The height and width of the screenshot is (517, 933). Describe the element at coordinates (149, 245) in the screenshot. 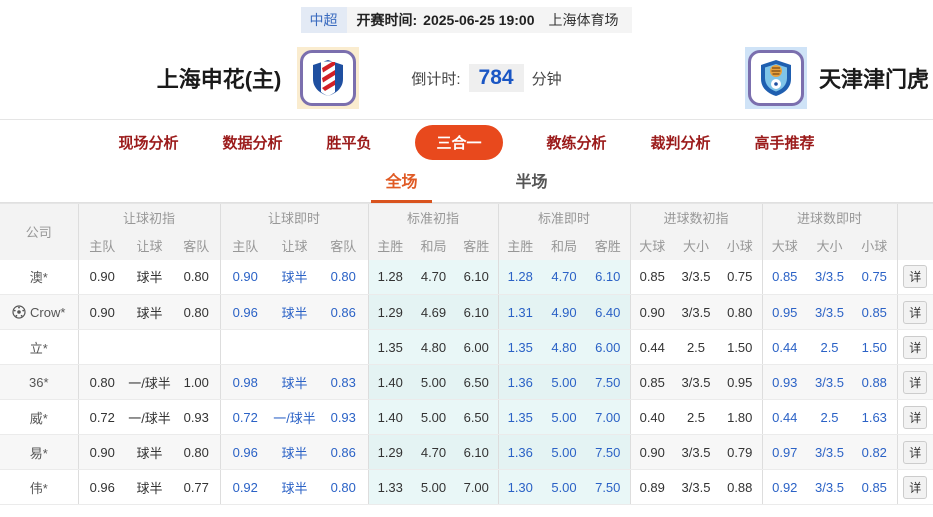

I see `sub-column-header: 让球` at that location.